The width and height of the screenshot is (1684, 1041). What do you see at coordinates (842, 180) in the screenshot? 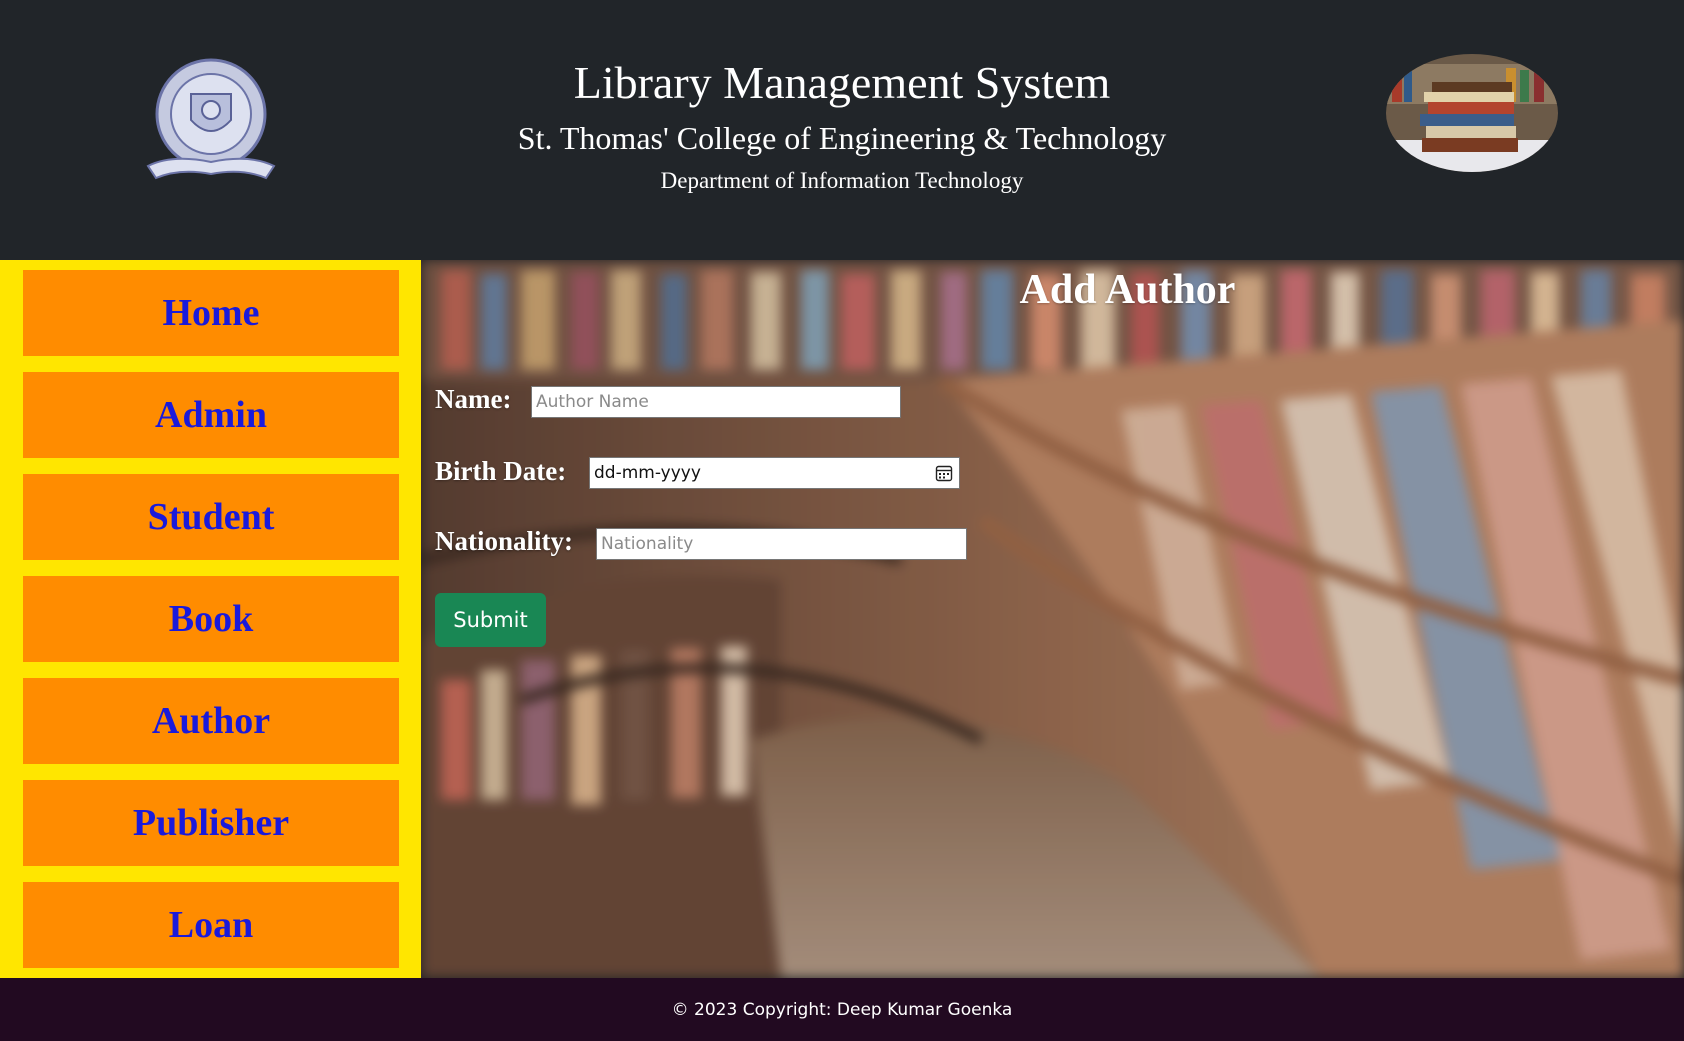
I see `department-name: Department of Information Technology` at bounding box center [842, 180].